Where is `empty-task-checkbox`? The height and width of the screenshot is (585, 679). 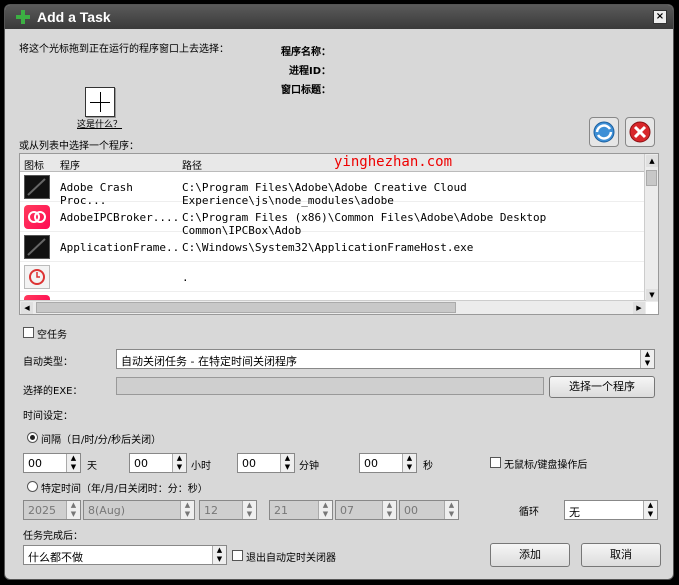 empty-task-checkbox is located at coordinates (28, 332).